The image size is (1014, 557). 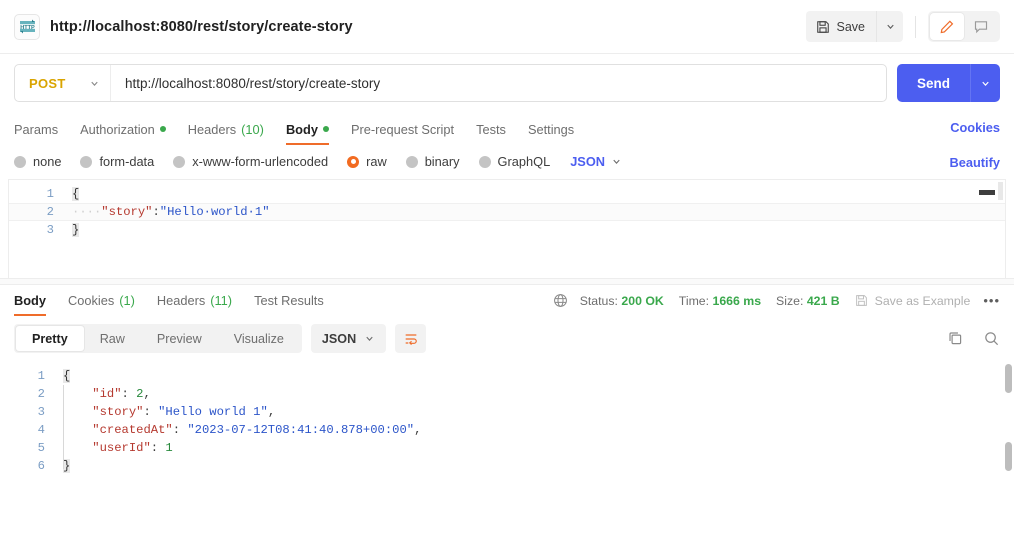 What do you see at coordinates (975, 127) in the screenshot?
I see `cookies-link: Cookies` at bounding box center [975, 127].